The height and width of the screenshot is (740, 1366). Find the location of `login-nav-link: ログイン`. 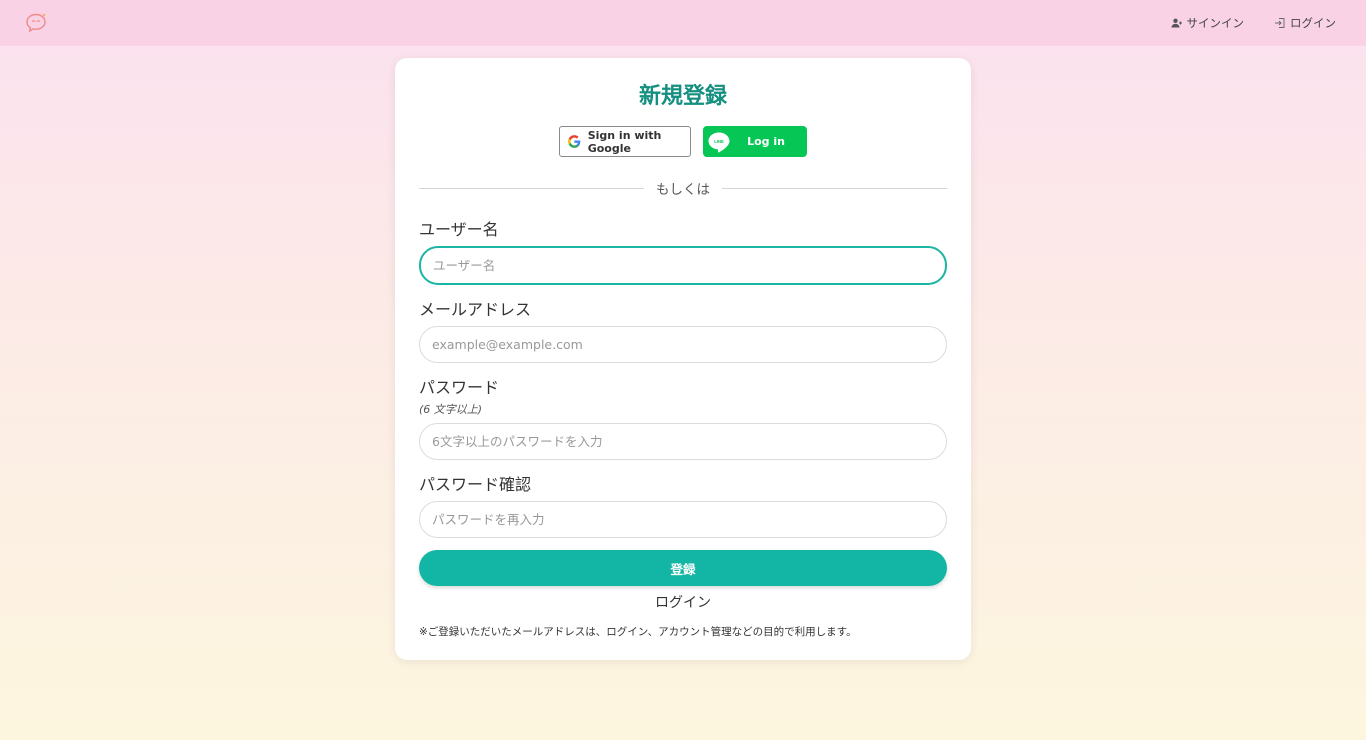

login-nav-link: ログイン is located at coordinates (1305, 23).